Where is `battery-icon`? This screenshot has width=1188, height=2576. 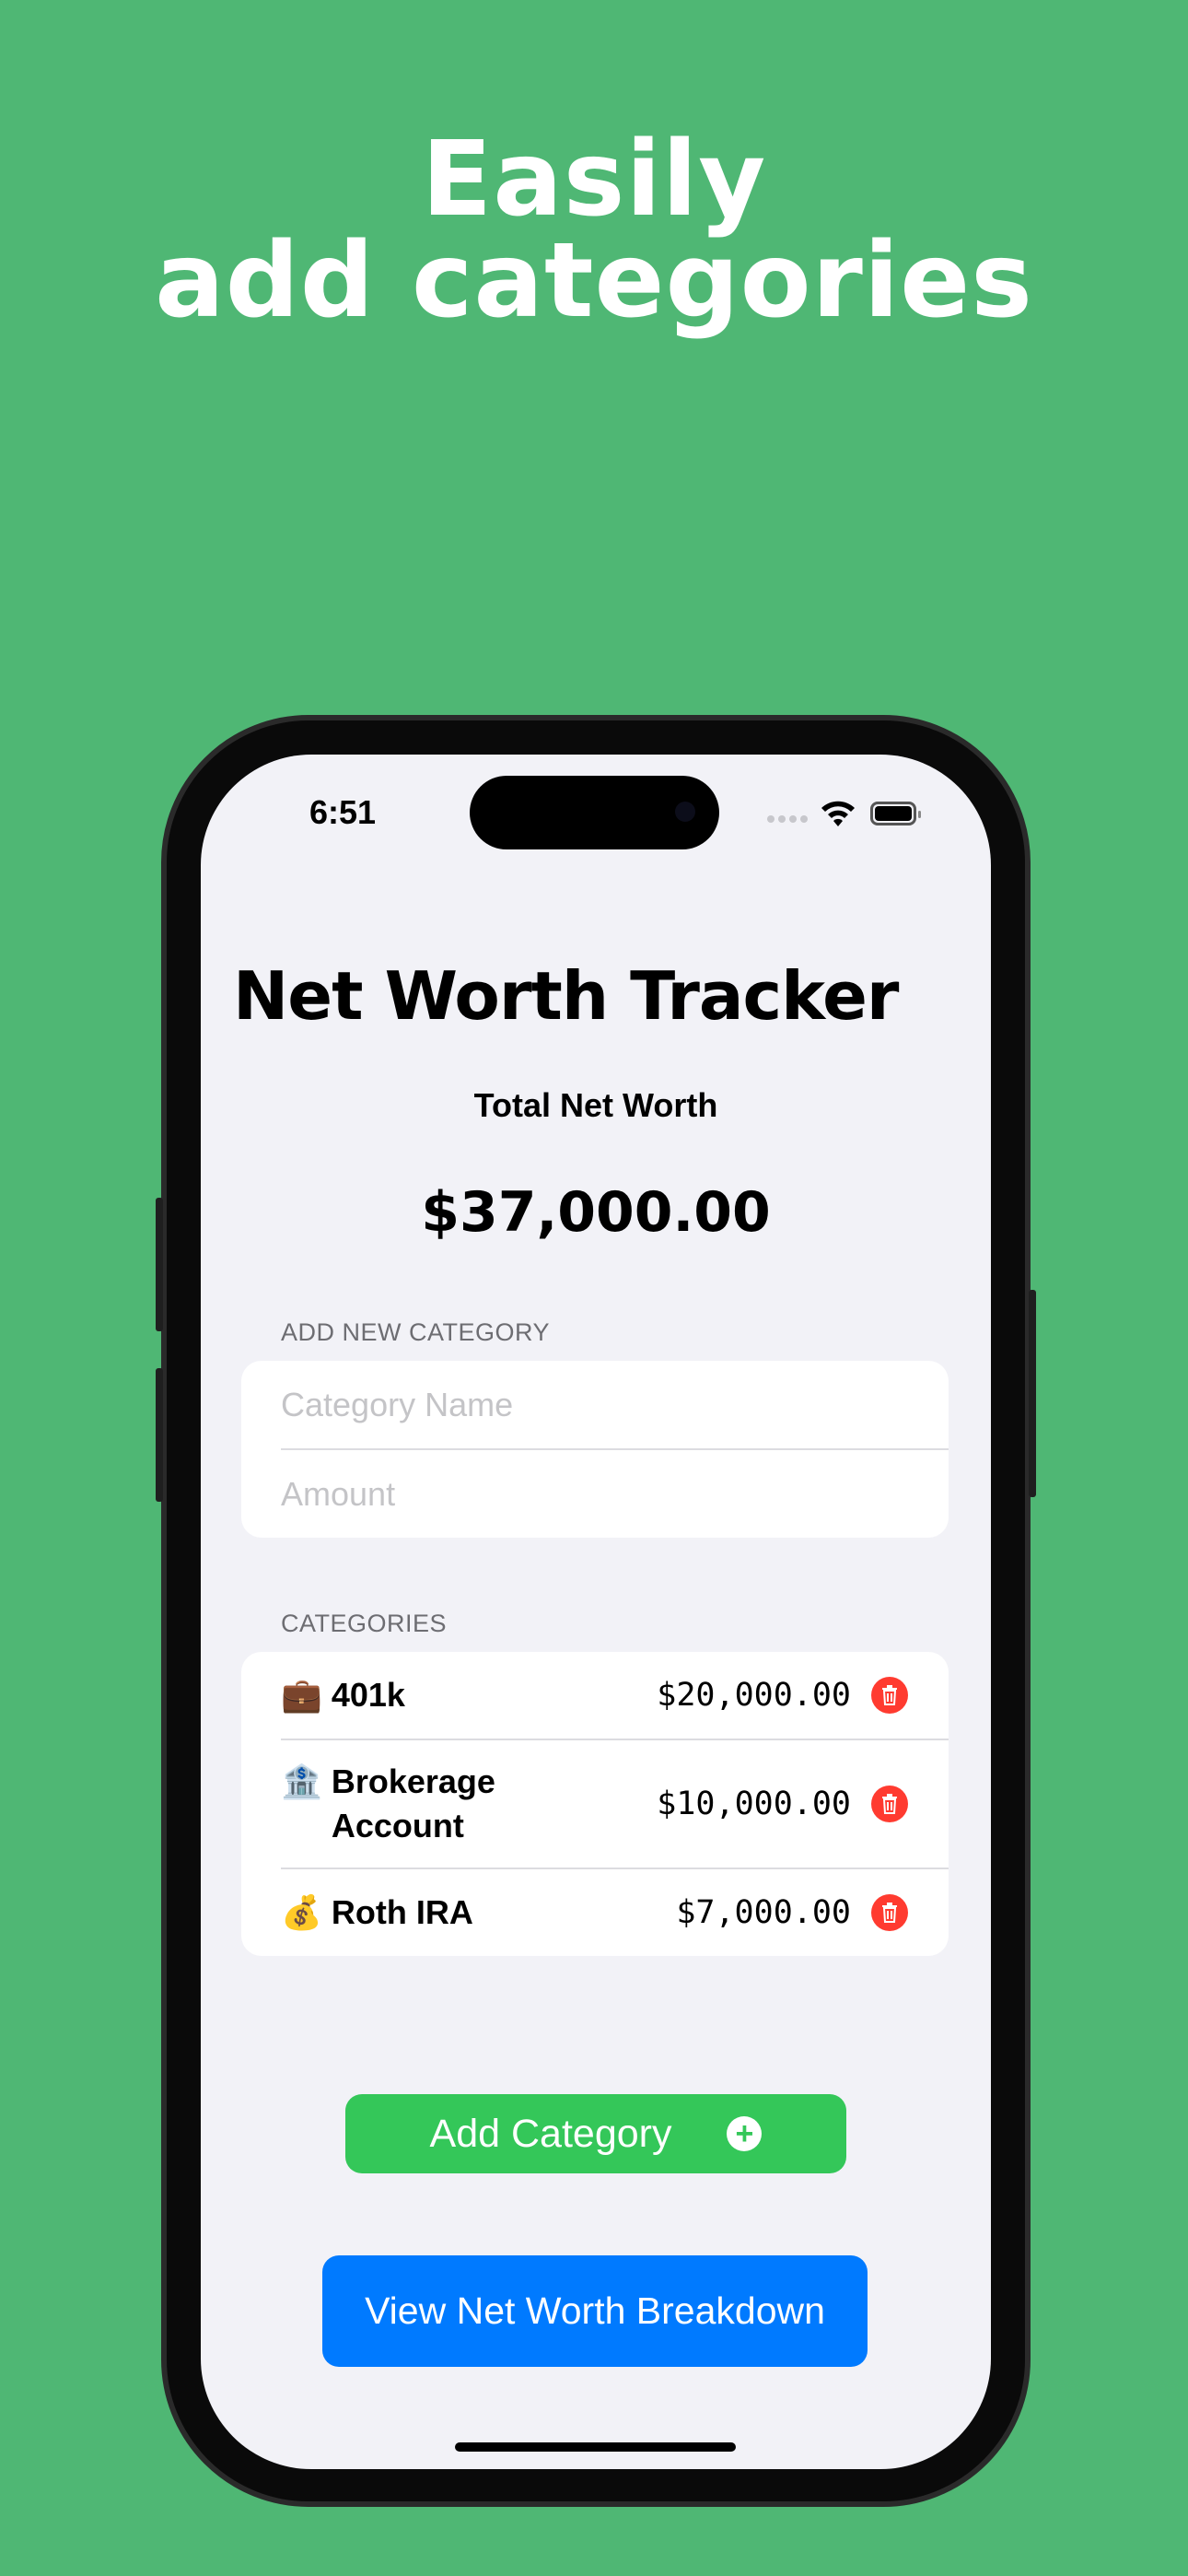 battery-icon is located at coordinates (895, 813).